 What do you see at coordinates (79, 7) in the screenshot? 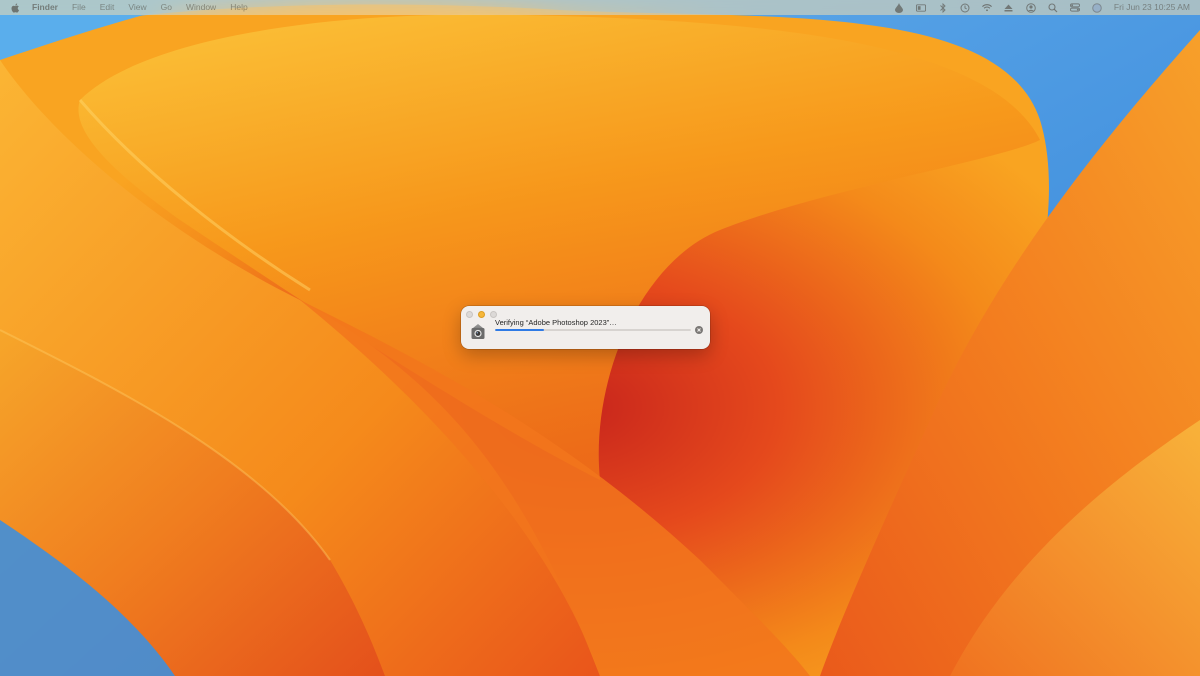
I see `menu-file: File` at bounding box center [79, 7].